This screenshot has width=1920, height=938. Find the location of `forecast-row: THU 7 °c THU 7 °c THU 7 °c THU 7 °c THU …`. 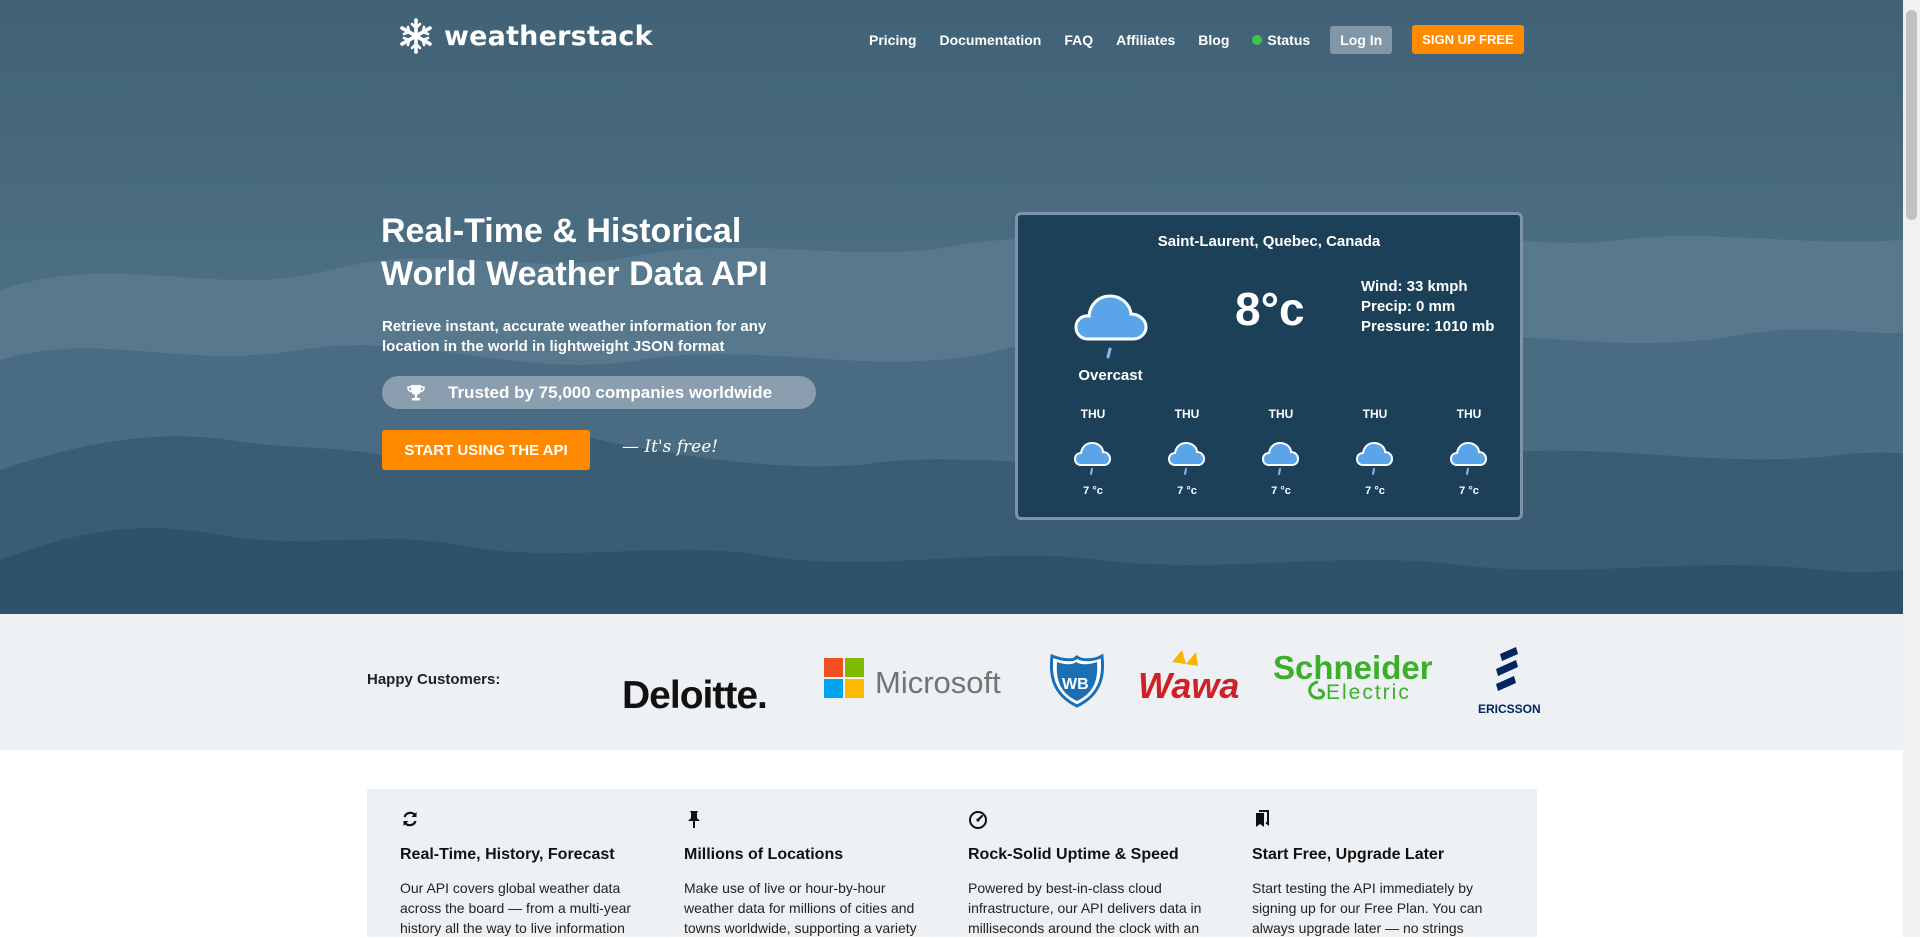

forecast-row: THU 7 °c THU 7 °c THU 7 °c THU 7 °c THU … is located at coordinates (1281, 452).